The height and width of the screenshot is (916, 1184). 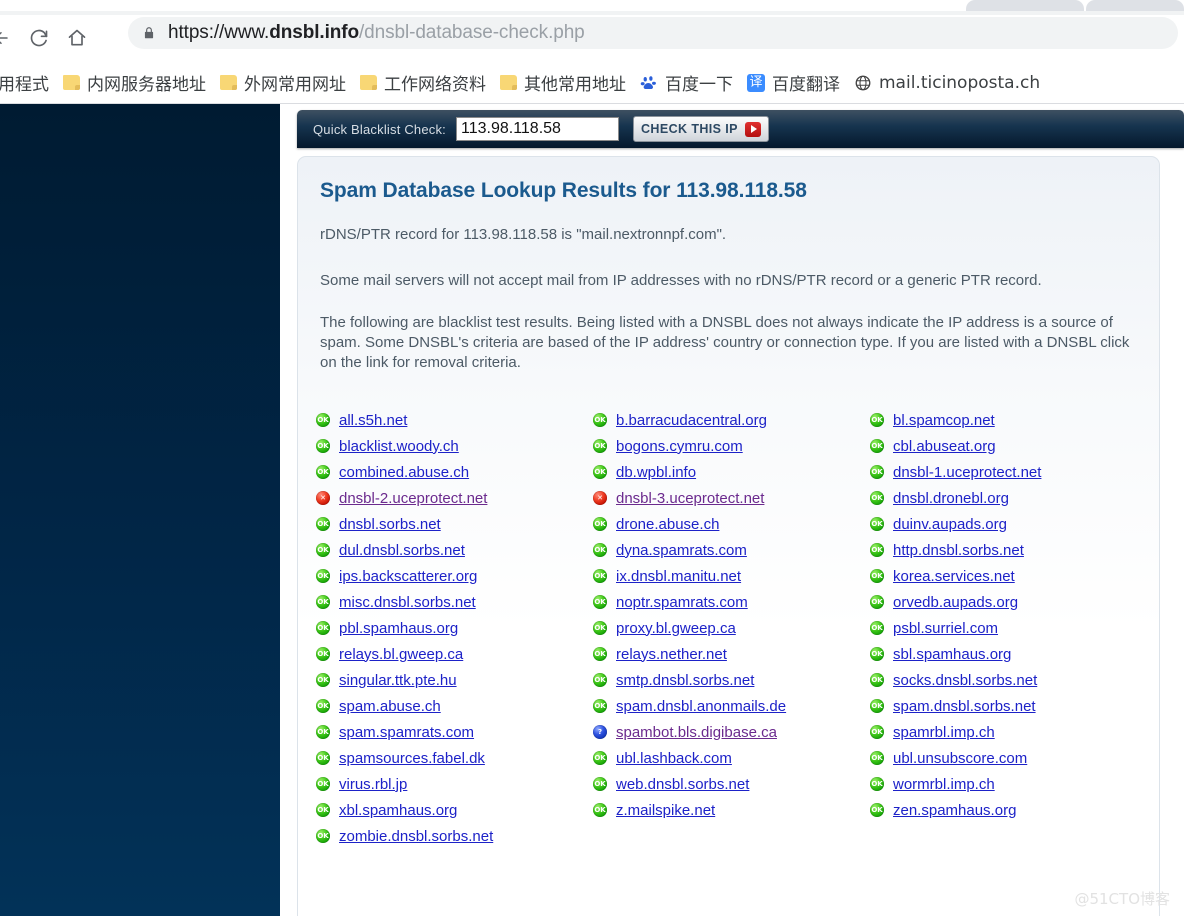 I want to click on dnsbl-link: b.barracudacentral.org, so click(x=691, y=420).